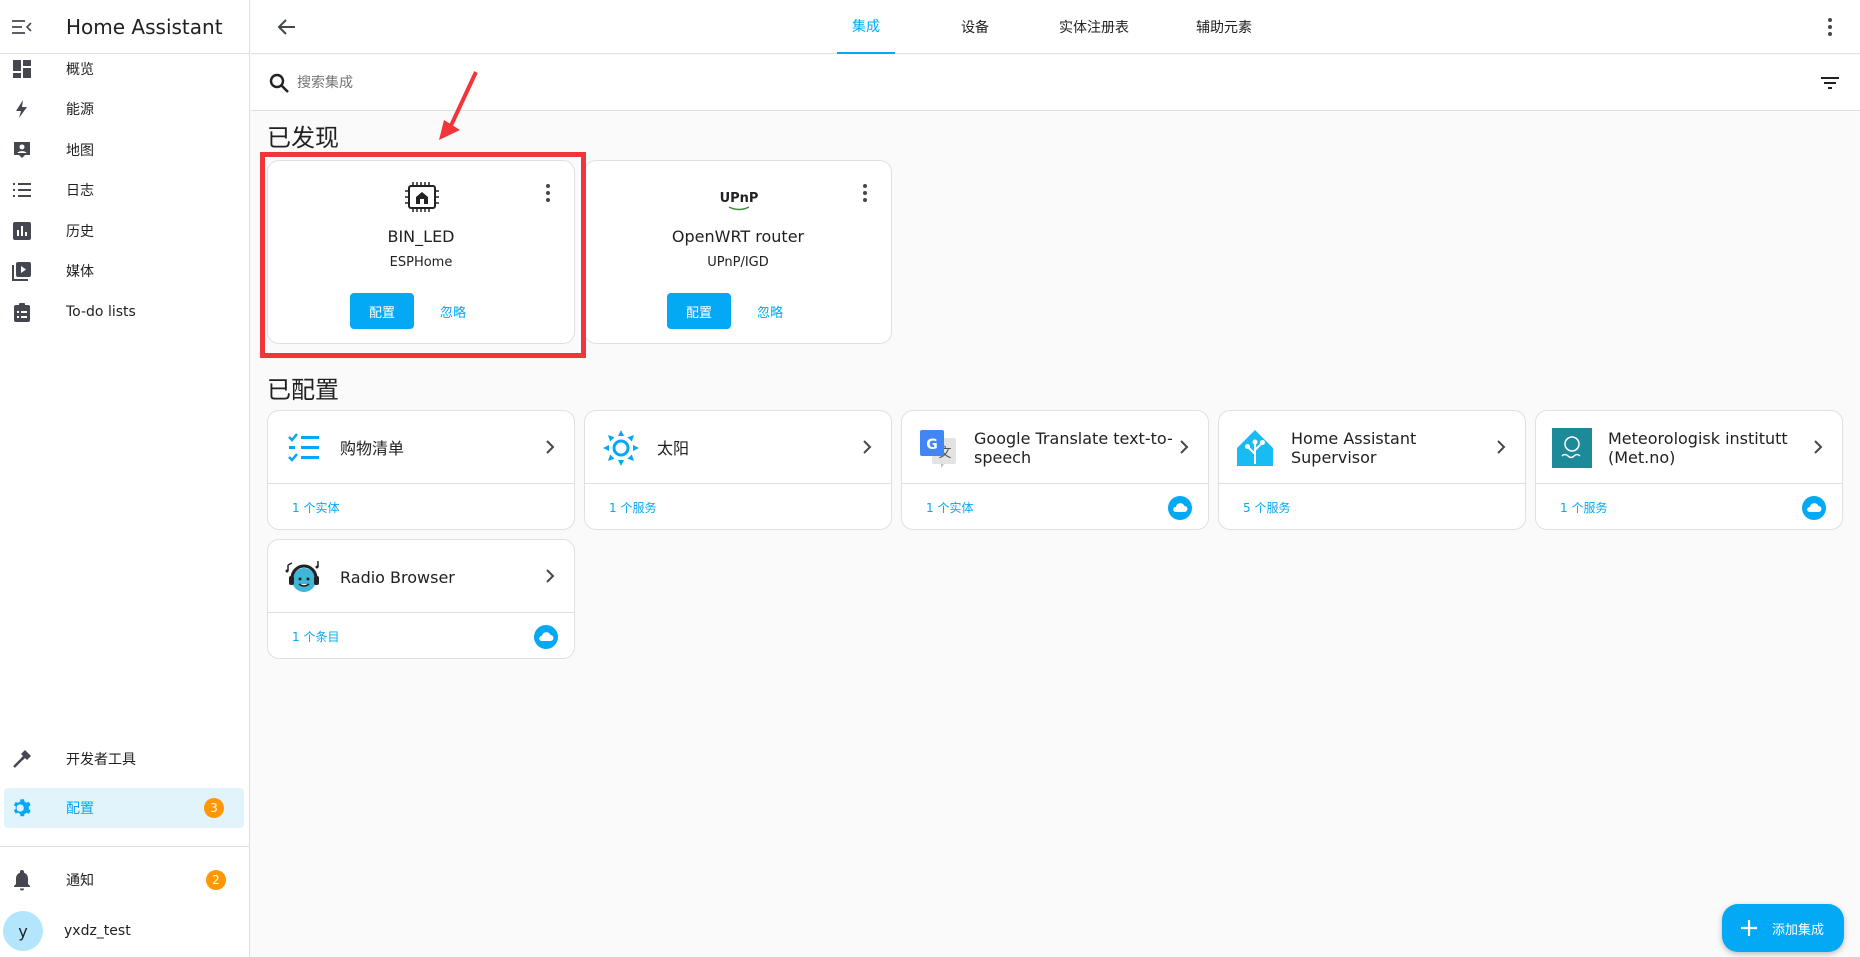 The width and height of the screenshot is (1860, 957). I want to click on highlight-box, so click(423, 255).